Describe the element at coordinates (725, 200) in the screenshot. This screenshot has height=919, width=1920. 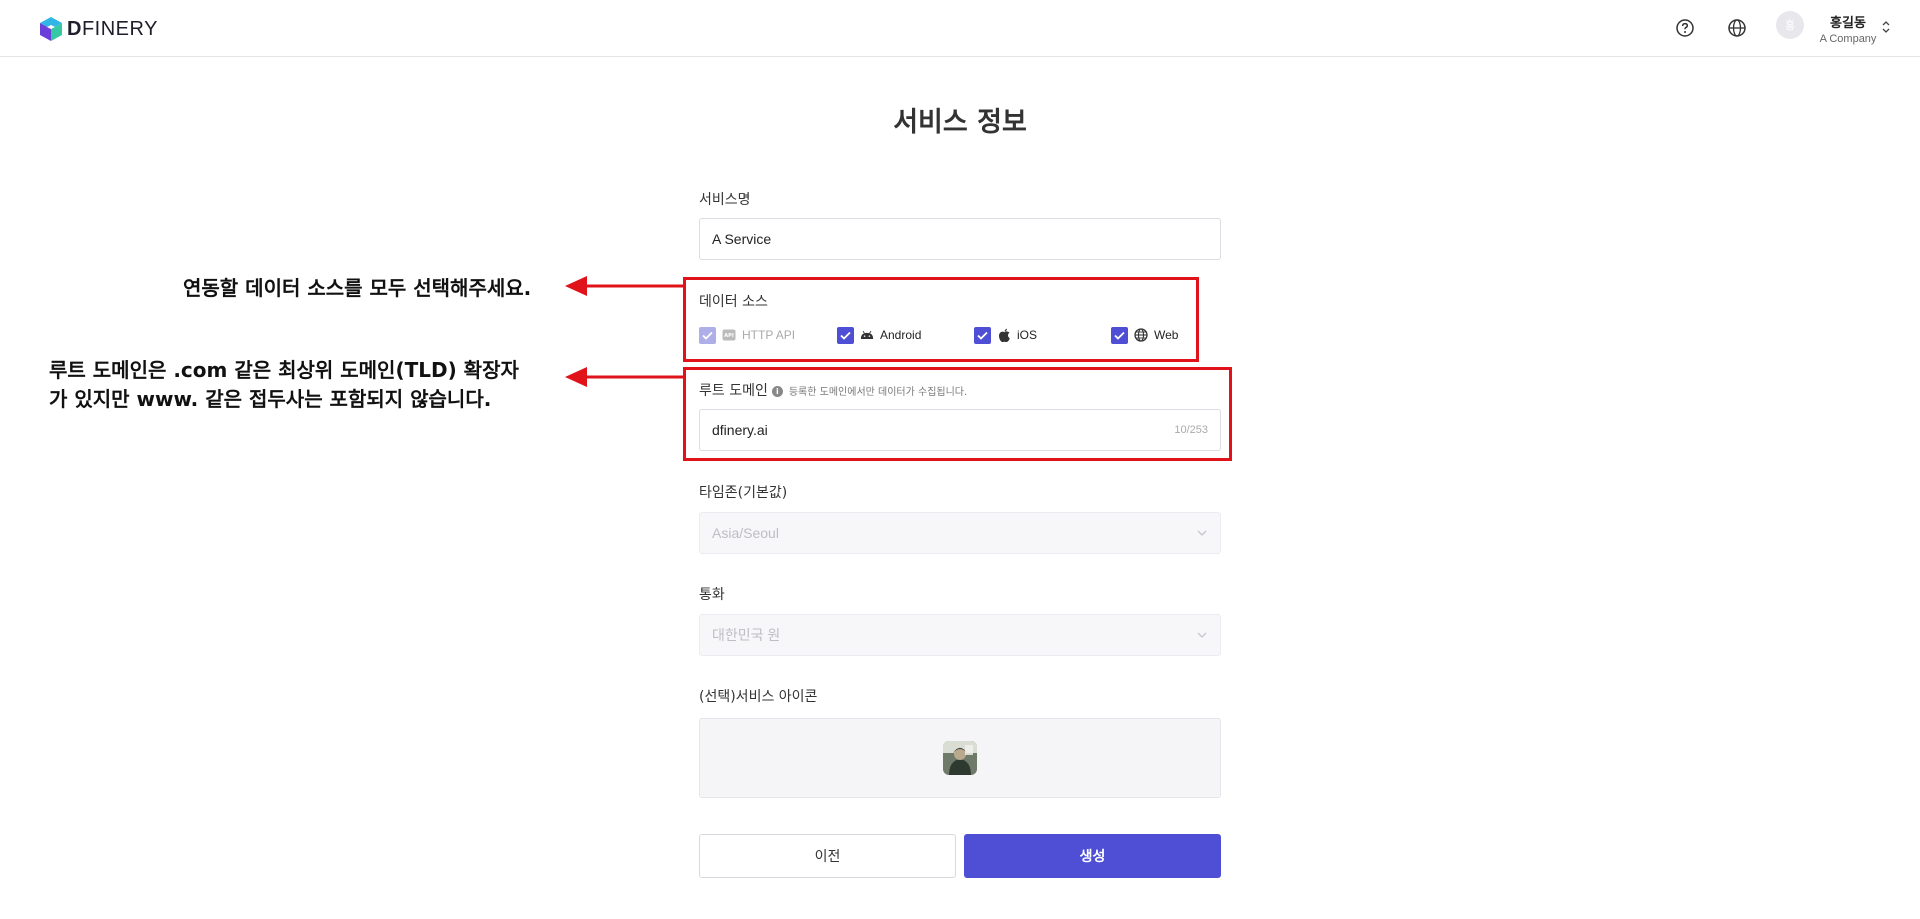
I see `service-name-label: 서비스명` at that location.